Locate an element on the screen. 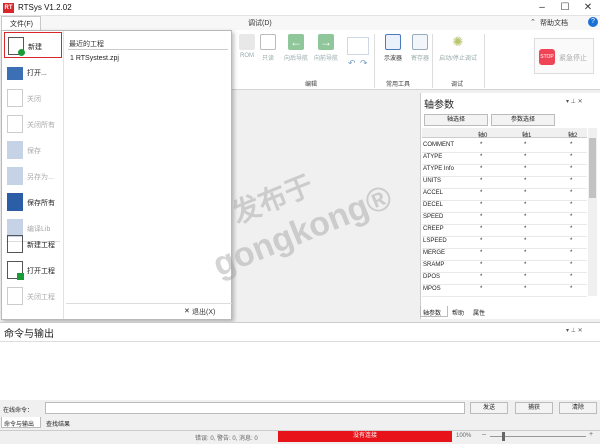  file-close-all-button: 关闭所有 is located at coordinates (33, 124).